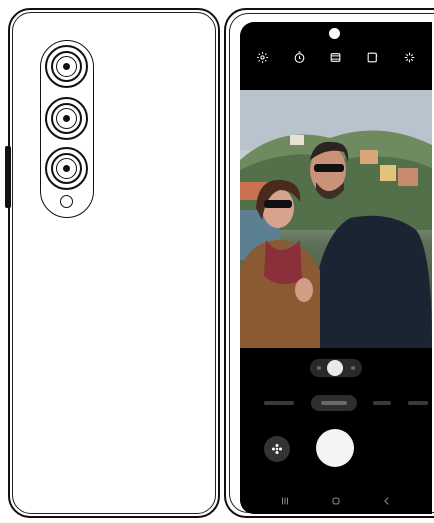 This screenshot has width=434, height=523. Describe the element at coordinates (66, 66) in the screenshot. I see `wide-lens` at that location.